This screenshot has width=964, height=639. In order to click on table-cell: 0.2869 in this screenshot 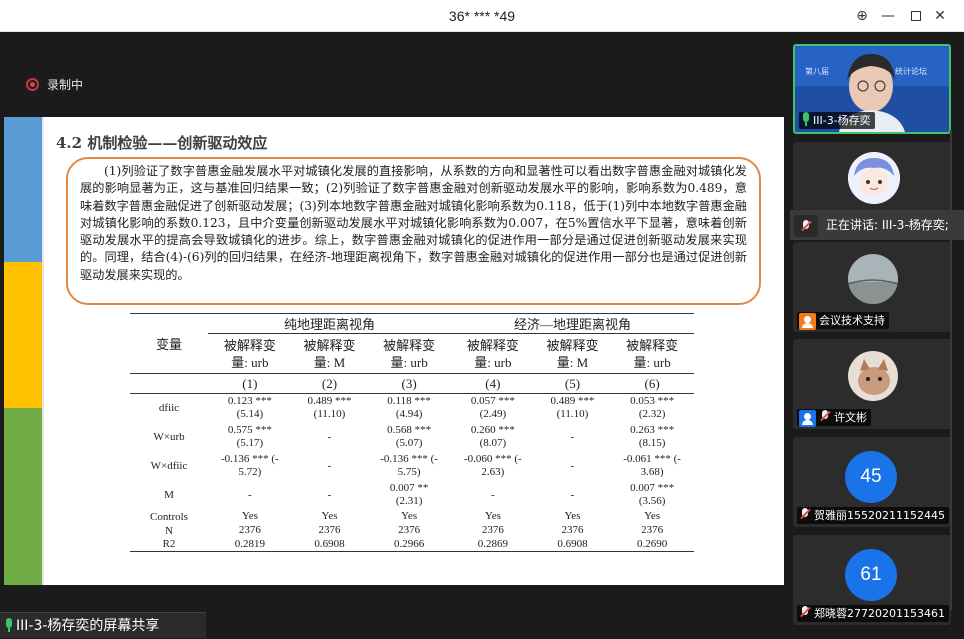, I will do `click(492, 544)`.